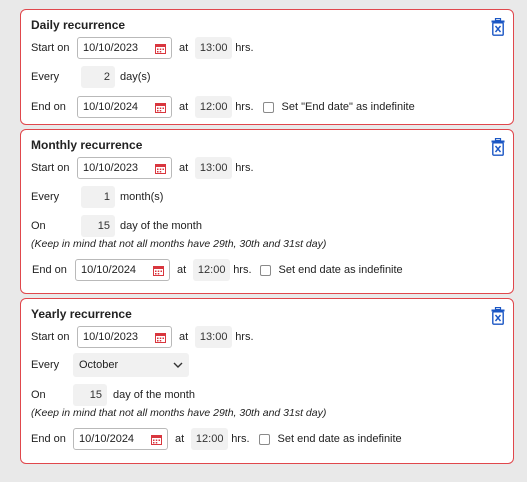 The width and height of the screenshot is (527, 482). I want to click on yearly-month-select: October, so click(131, 365).